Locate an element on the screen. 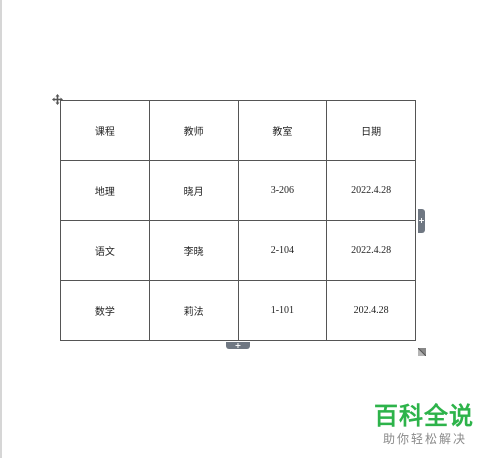 This screenshot has height=458, width=500. table-cell: 晓月 is located at coordinates (193, 190).